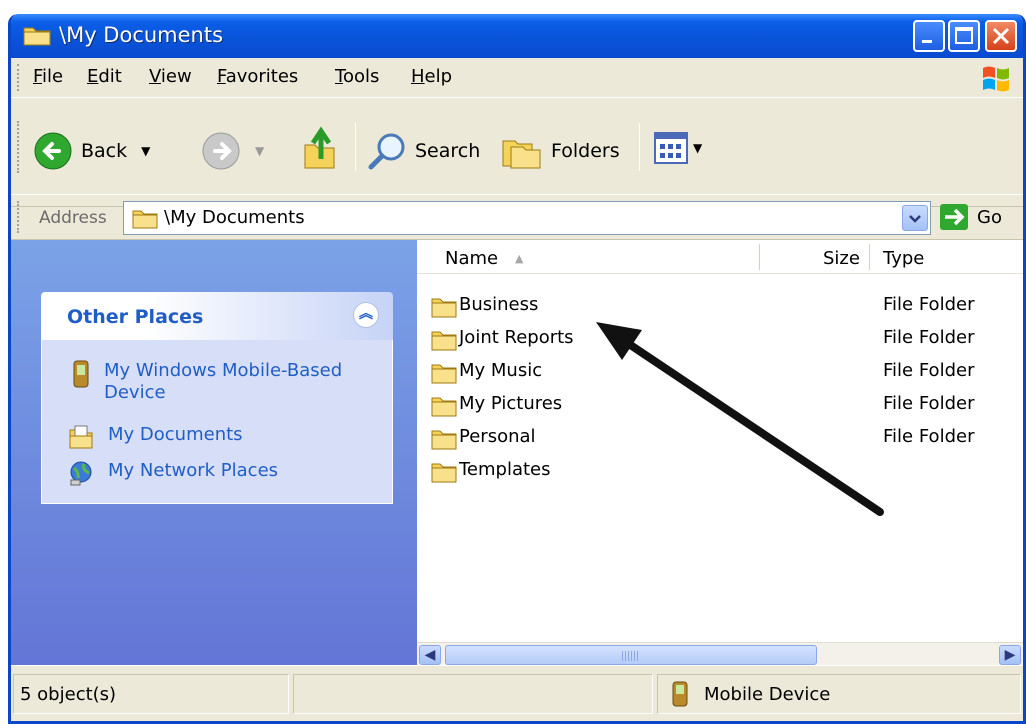 Image resolution: width=1026 pixels, height=724 pixels. Describe the element at coordinates (175, 434) in the screenshot. I see `place-label: My Documents` at that location.